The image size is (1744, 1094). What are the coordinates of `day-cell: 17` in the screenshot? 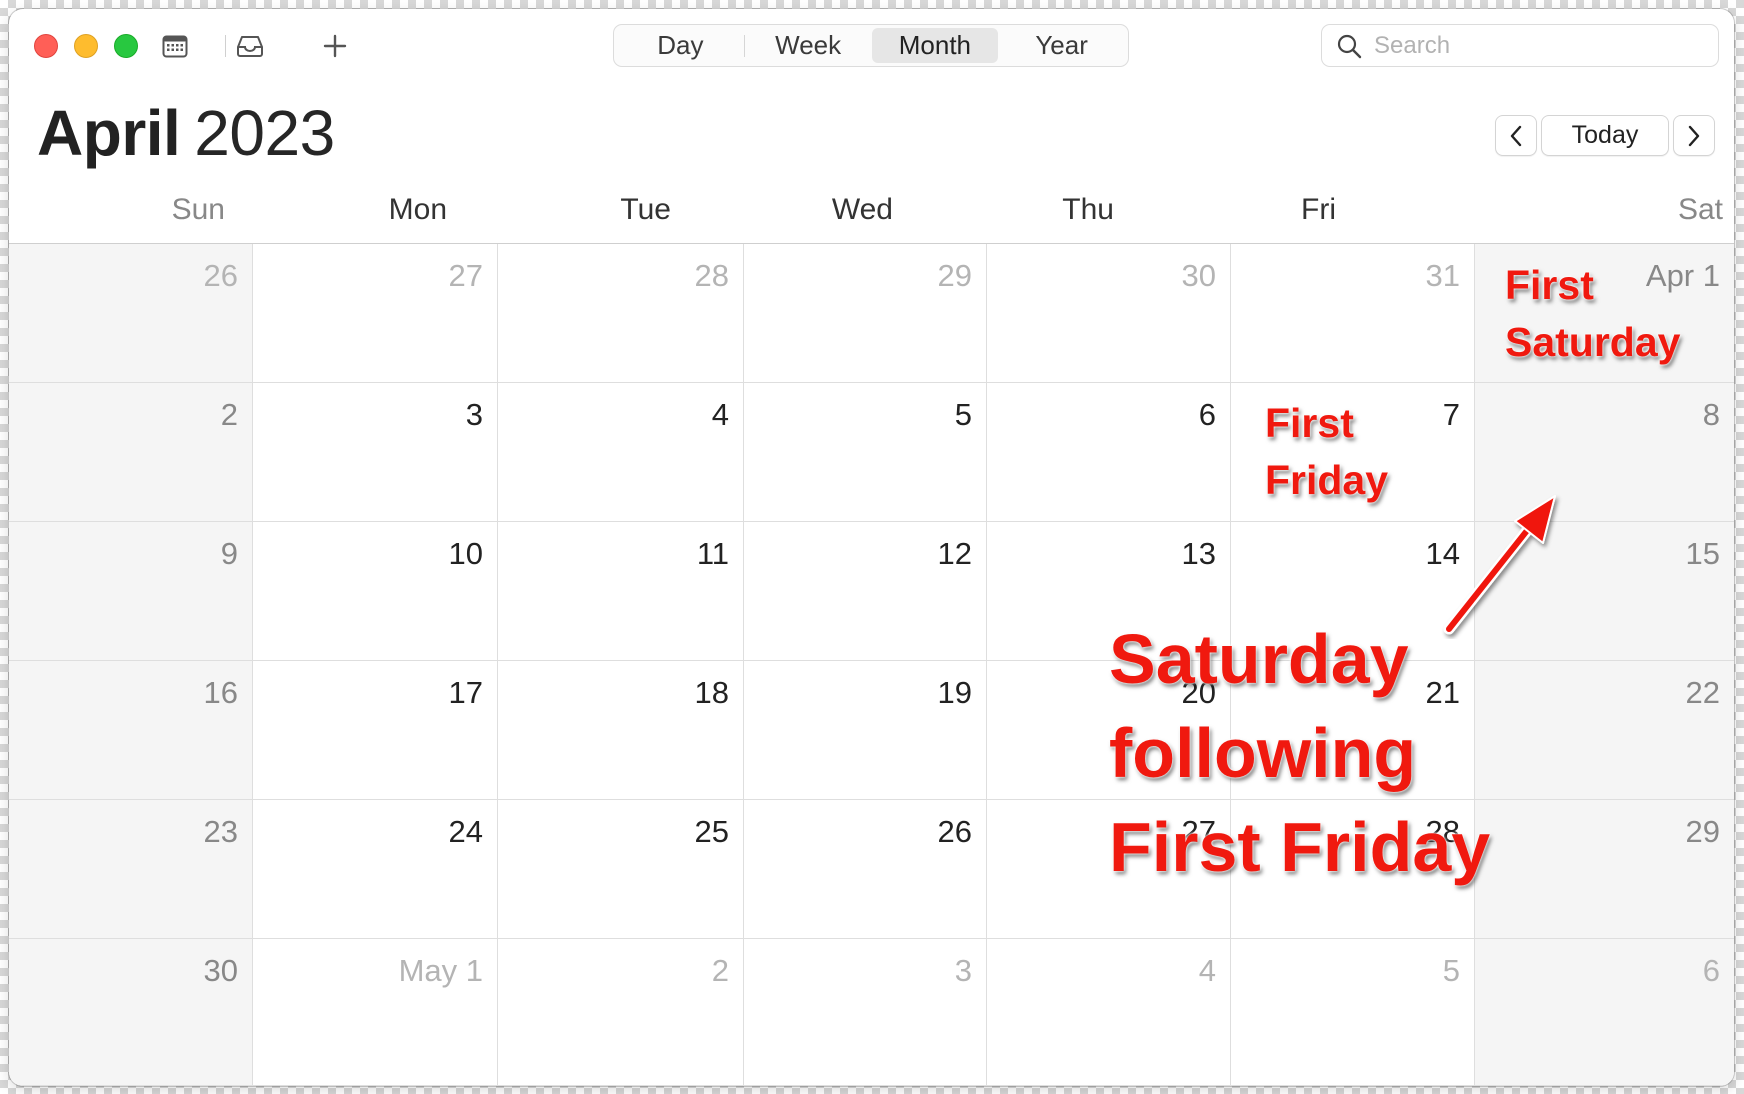 It's located at (375, 730).